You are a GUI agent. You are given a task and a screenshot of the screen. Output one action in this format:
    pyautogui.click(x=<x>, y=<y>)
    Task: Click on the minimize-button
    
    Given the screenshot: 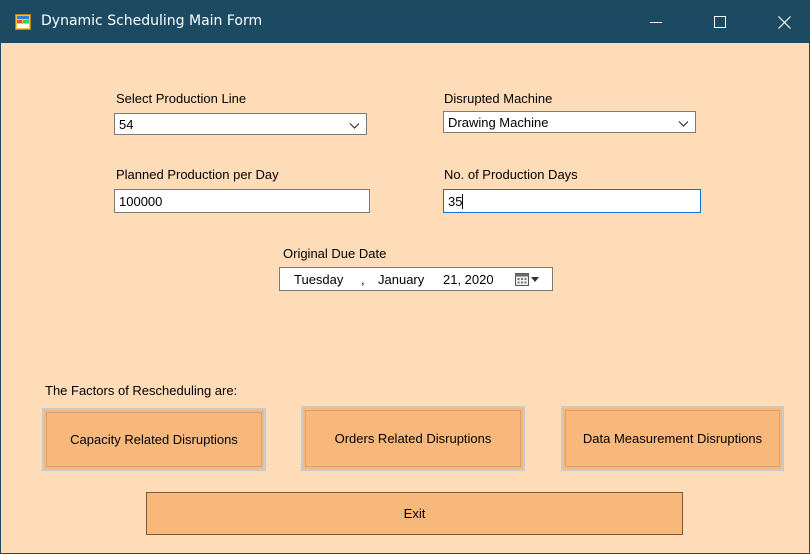 What is the action you would take?
    pyautogui.click(x=656, y=22)
    